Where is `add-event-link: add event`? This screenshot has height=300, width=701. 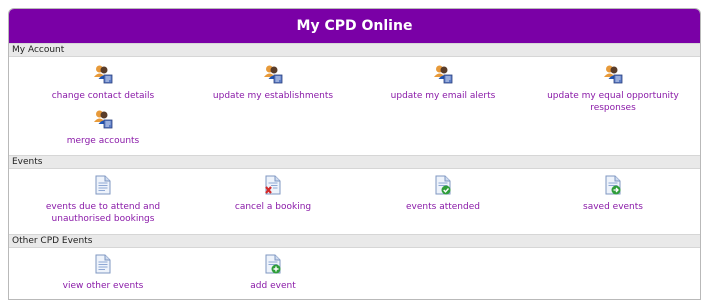
add-event-link: add event is located at coordinates (273, 273).